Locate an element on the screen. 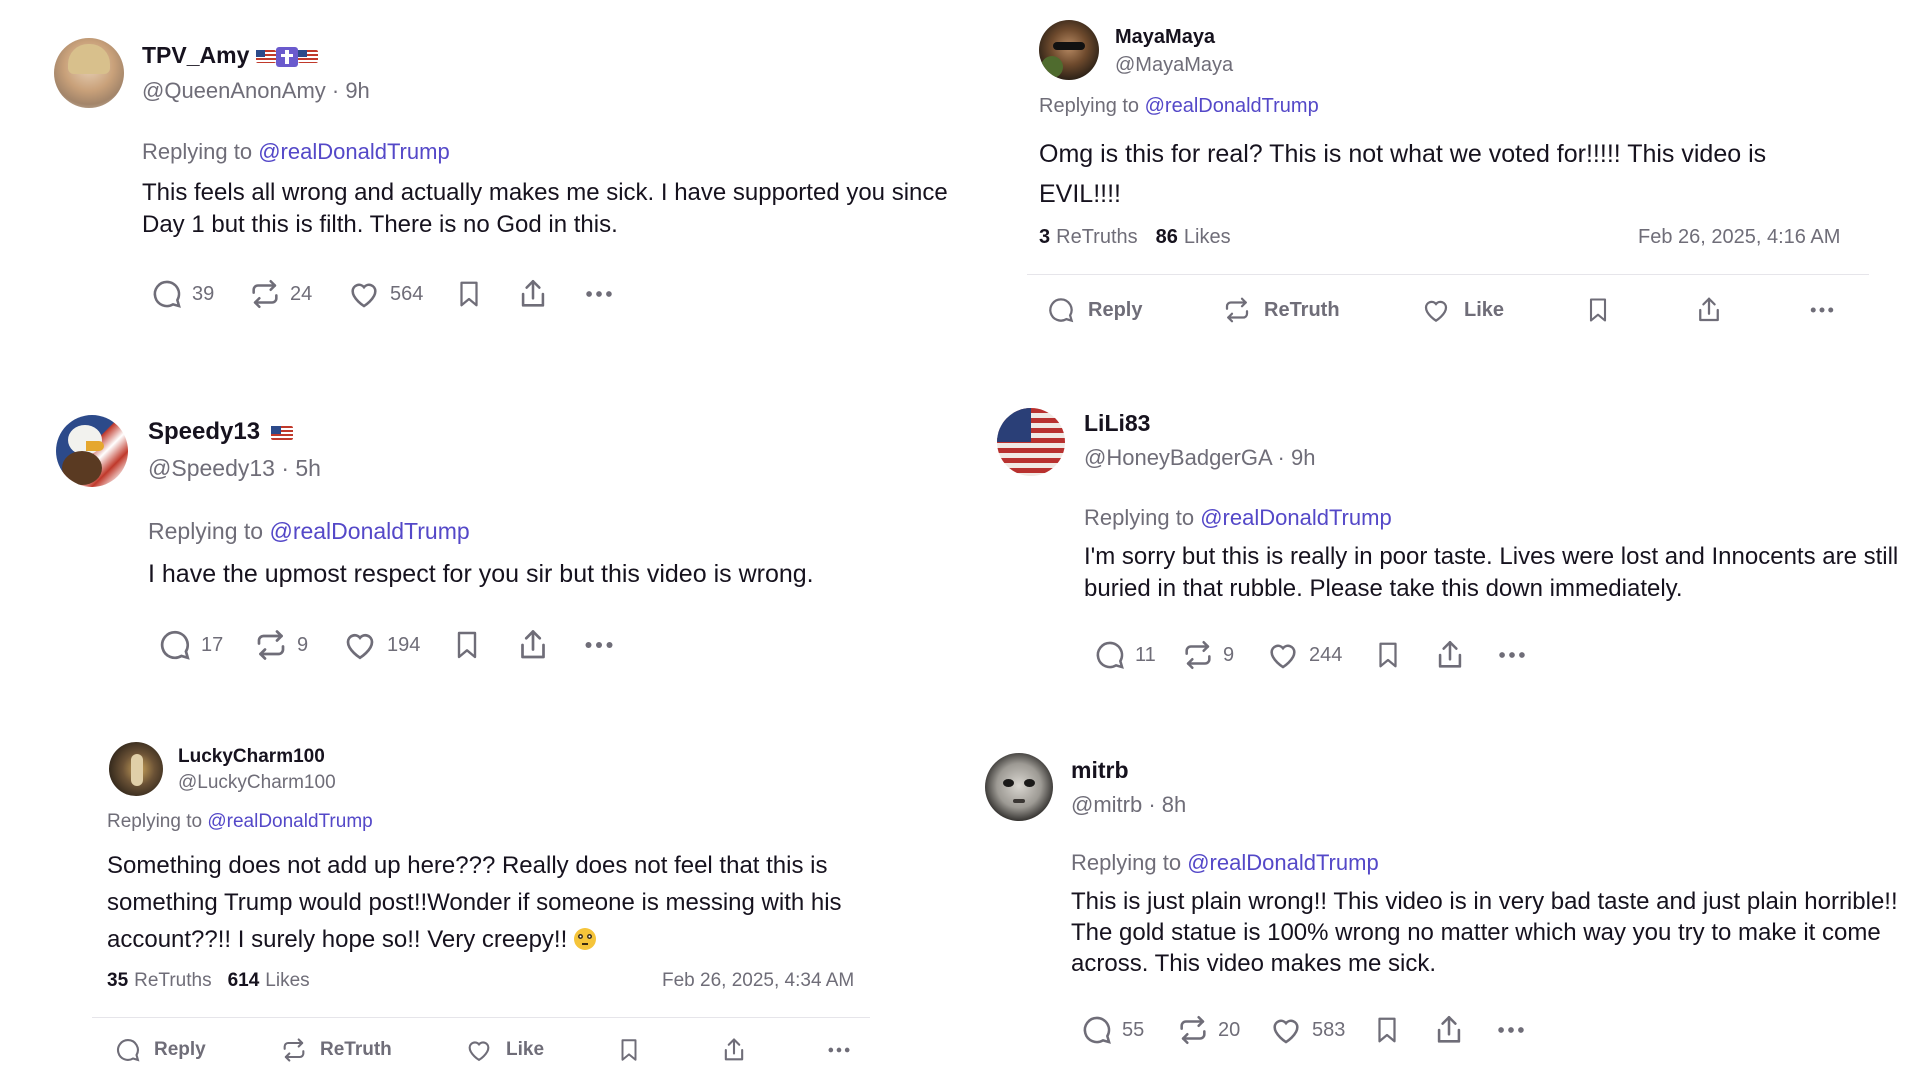 The image size is (1920, 1080). user-handle: @mitrb · 8h is located at coordinates (1128, 805).